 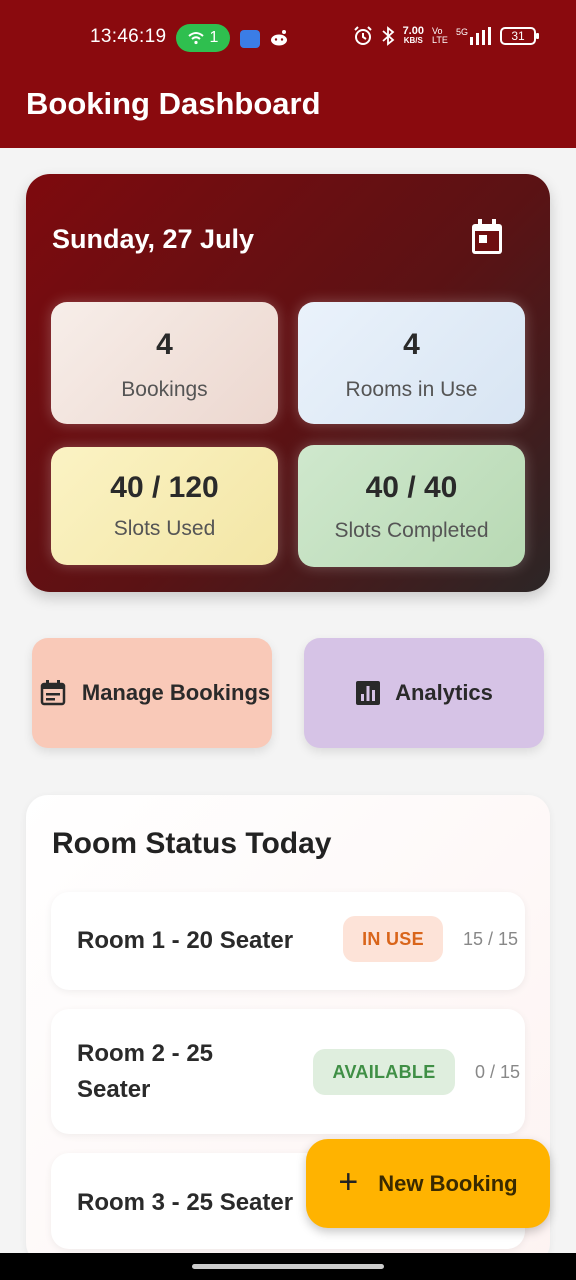 What do you see at coordinates (279, 38) in the screenshot?
I see `reddit-icon` at bounding box center [279, 38].